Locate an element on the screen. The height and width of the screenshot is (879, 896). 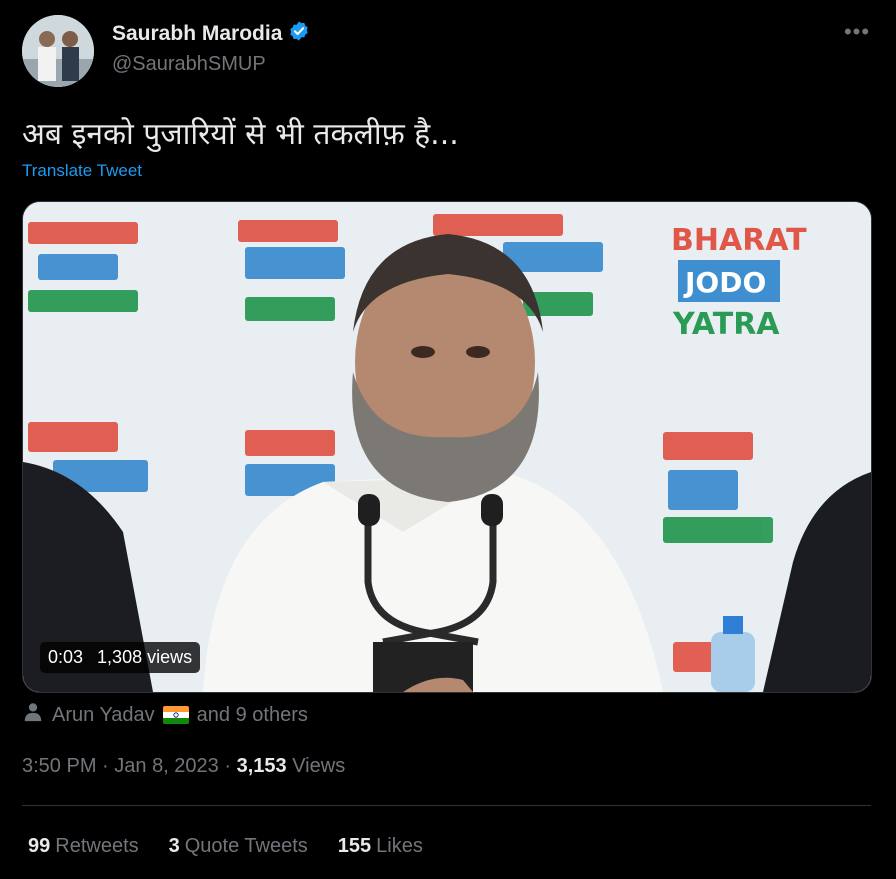
tweet-date: Jan 8, 2023 is located at coordinates (166, 766).